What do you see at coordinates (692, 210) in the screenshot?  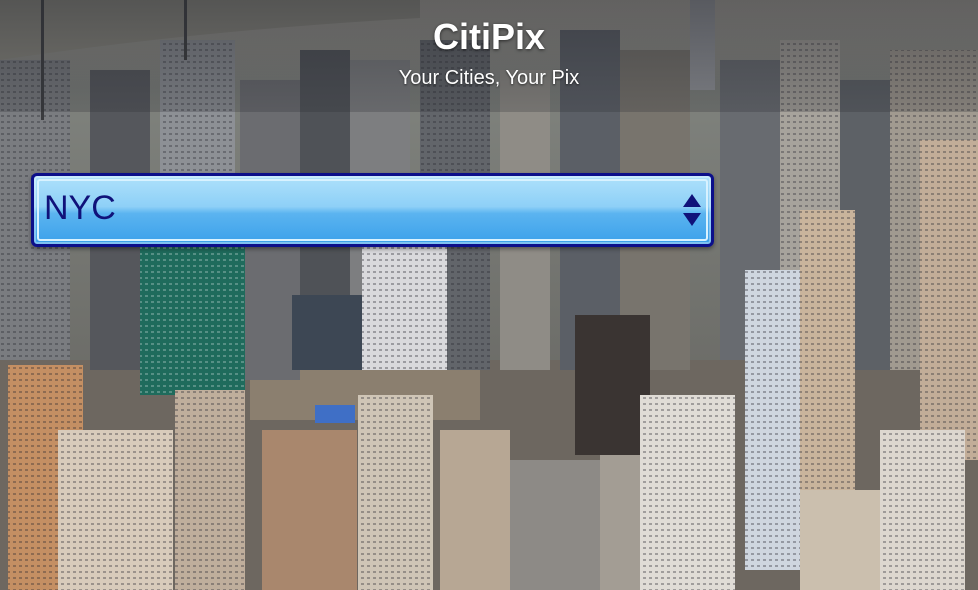 I see `up-down-arrows-icon` at bounding box center [692, 210].